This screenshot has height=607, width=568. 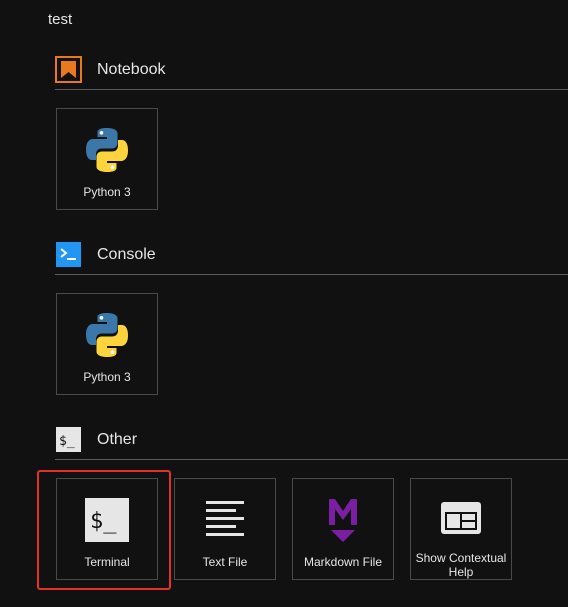 I want to click on tile-label: Terminal, so click(x=107, y=562).